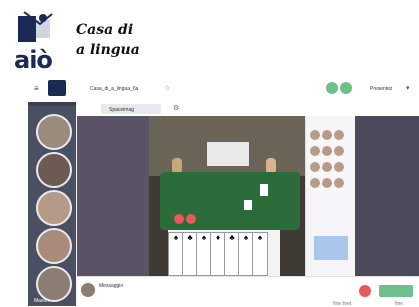 Image resolution: width=419 pixels, height=307 pixels. What do you see at coordinates (248, 109) in the screenshot?
I see `tab-row: Spaceimag ⚙` at bounding box center [248, 109].